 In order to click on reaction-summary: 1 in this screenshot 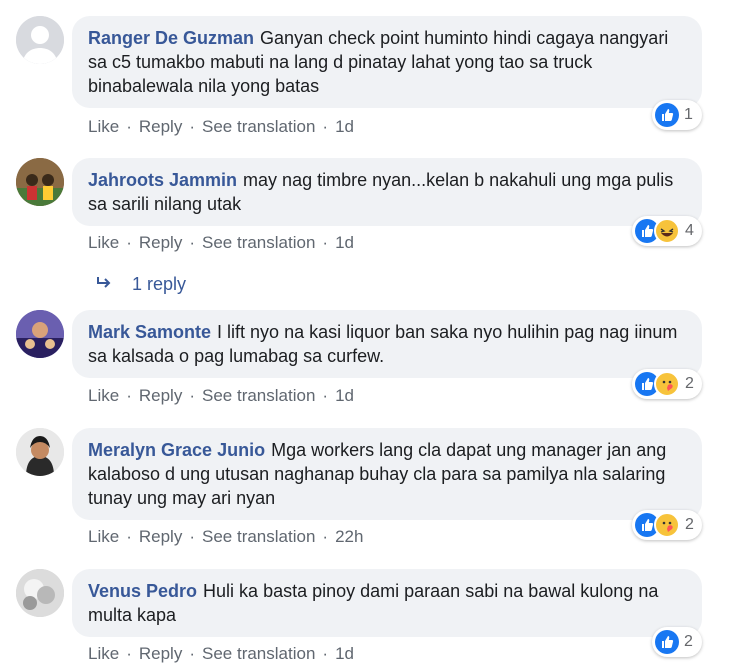, I will do `click(677, 115)`.